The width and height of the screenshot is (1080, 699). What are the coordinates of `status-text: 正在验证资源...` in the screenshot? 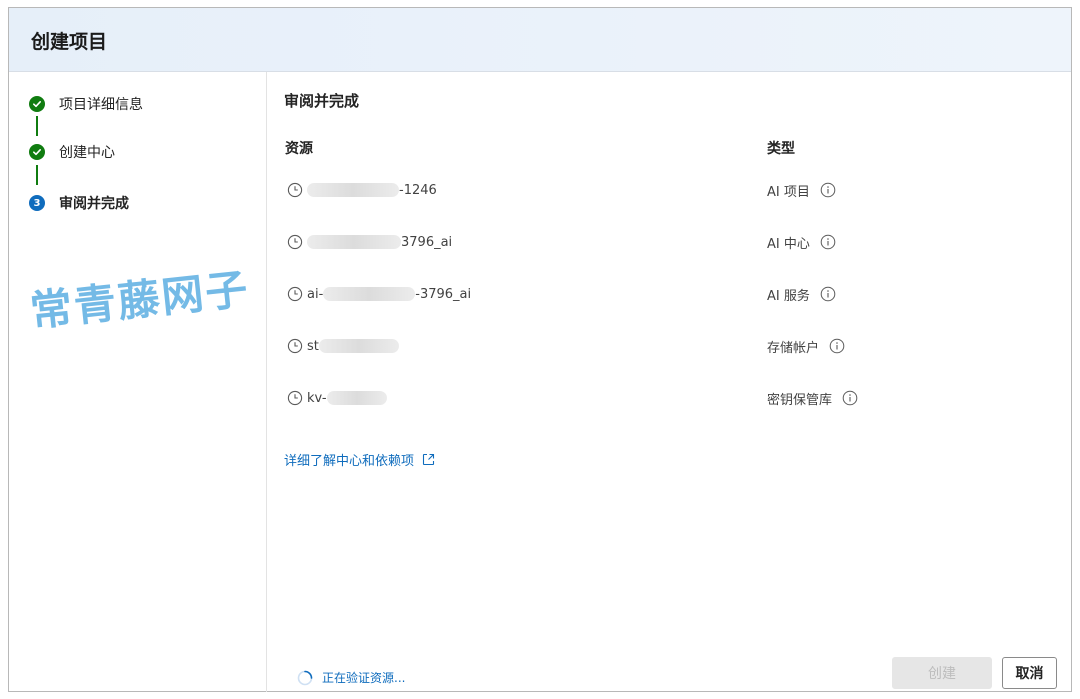 It's located at (364, 678).